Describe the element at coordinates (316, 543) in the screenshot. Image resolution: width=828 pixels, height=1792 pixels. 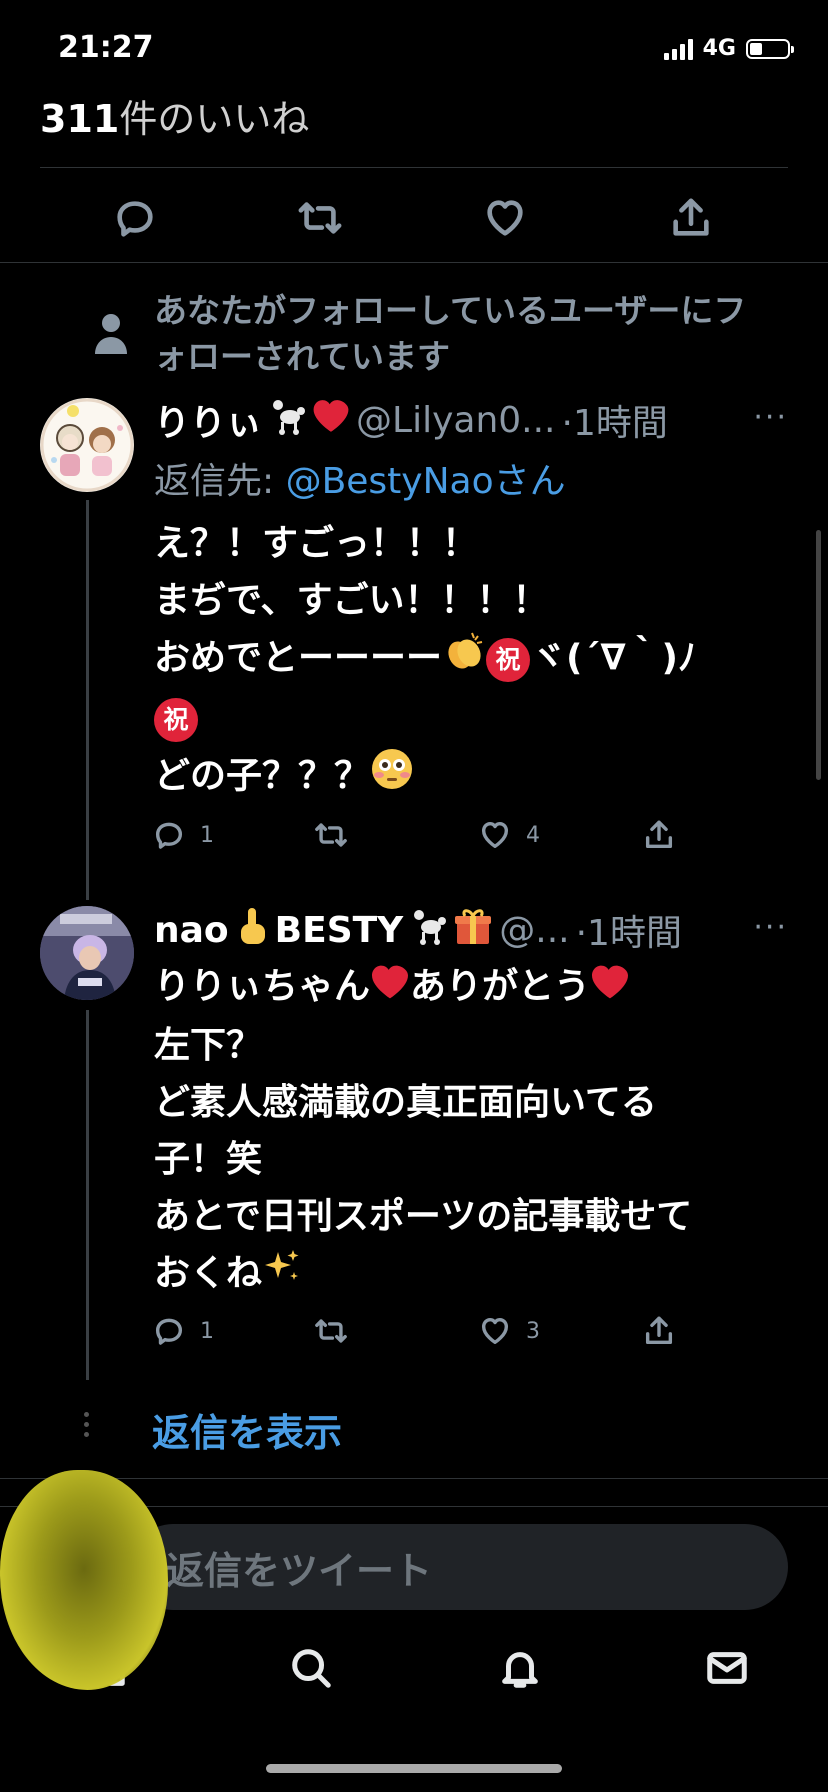
I see `tweet-line: え？！すごっ！！！` at that location.